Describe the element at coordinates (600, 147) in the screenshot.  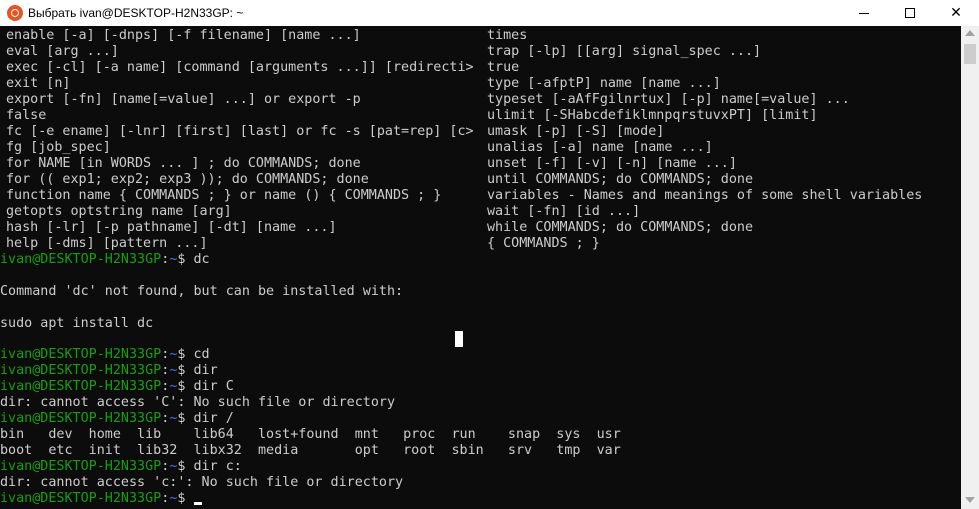
I see `help-line: unalias [-a] name [name ...]` at that location.